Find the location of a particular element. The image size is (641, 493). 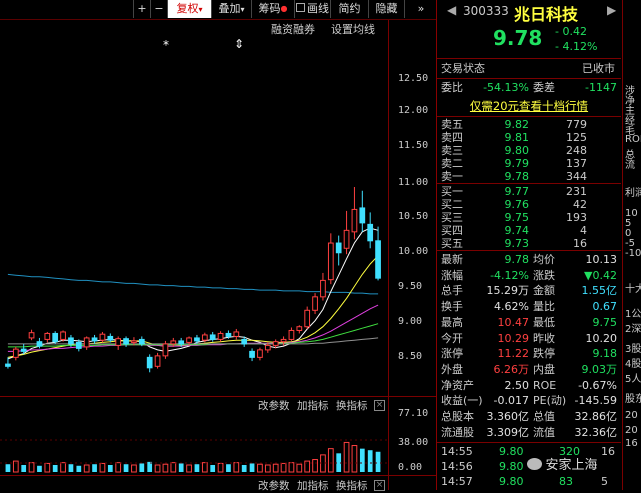

stat-row: 外盘 6.26万 内盘 9.03万 is located at coordinates (529, 369).